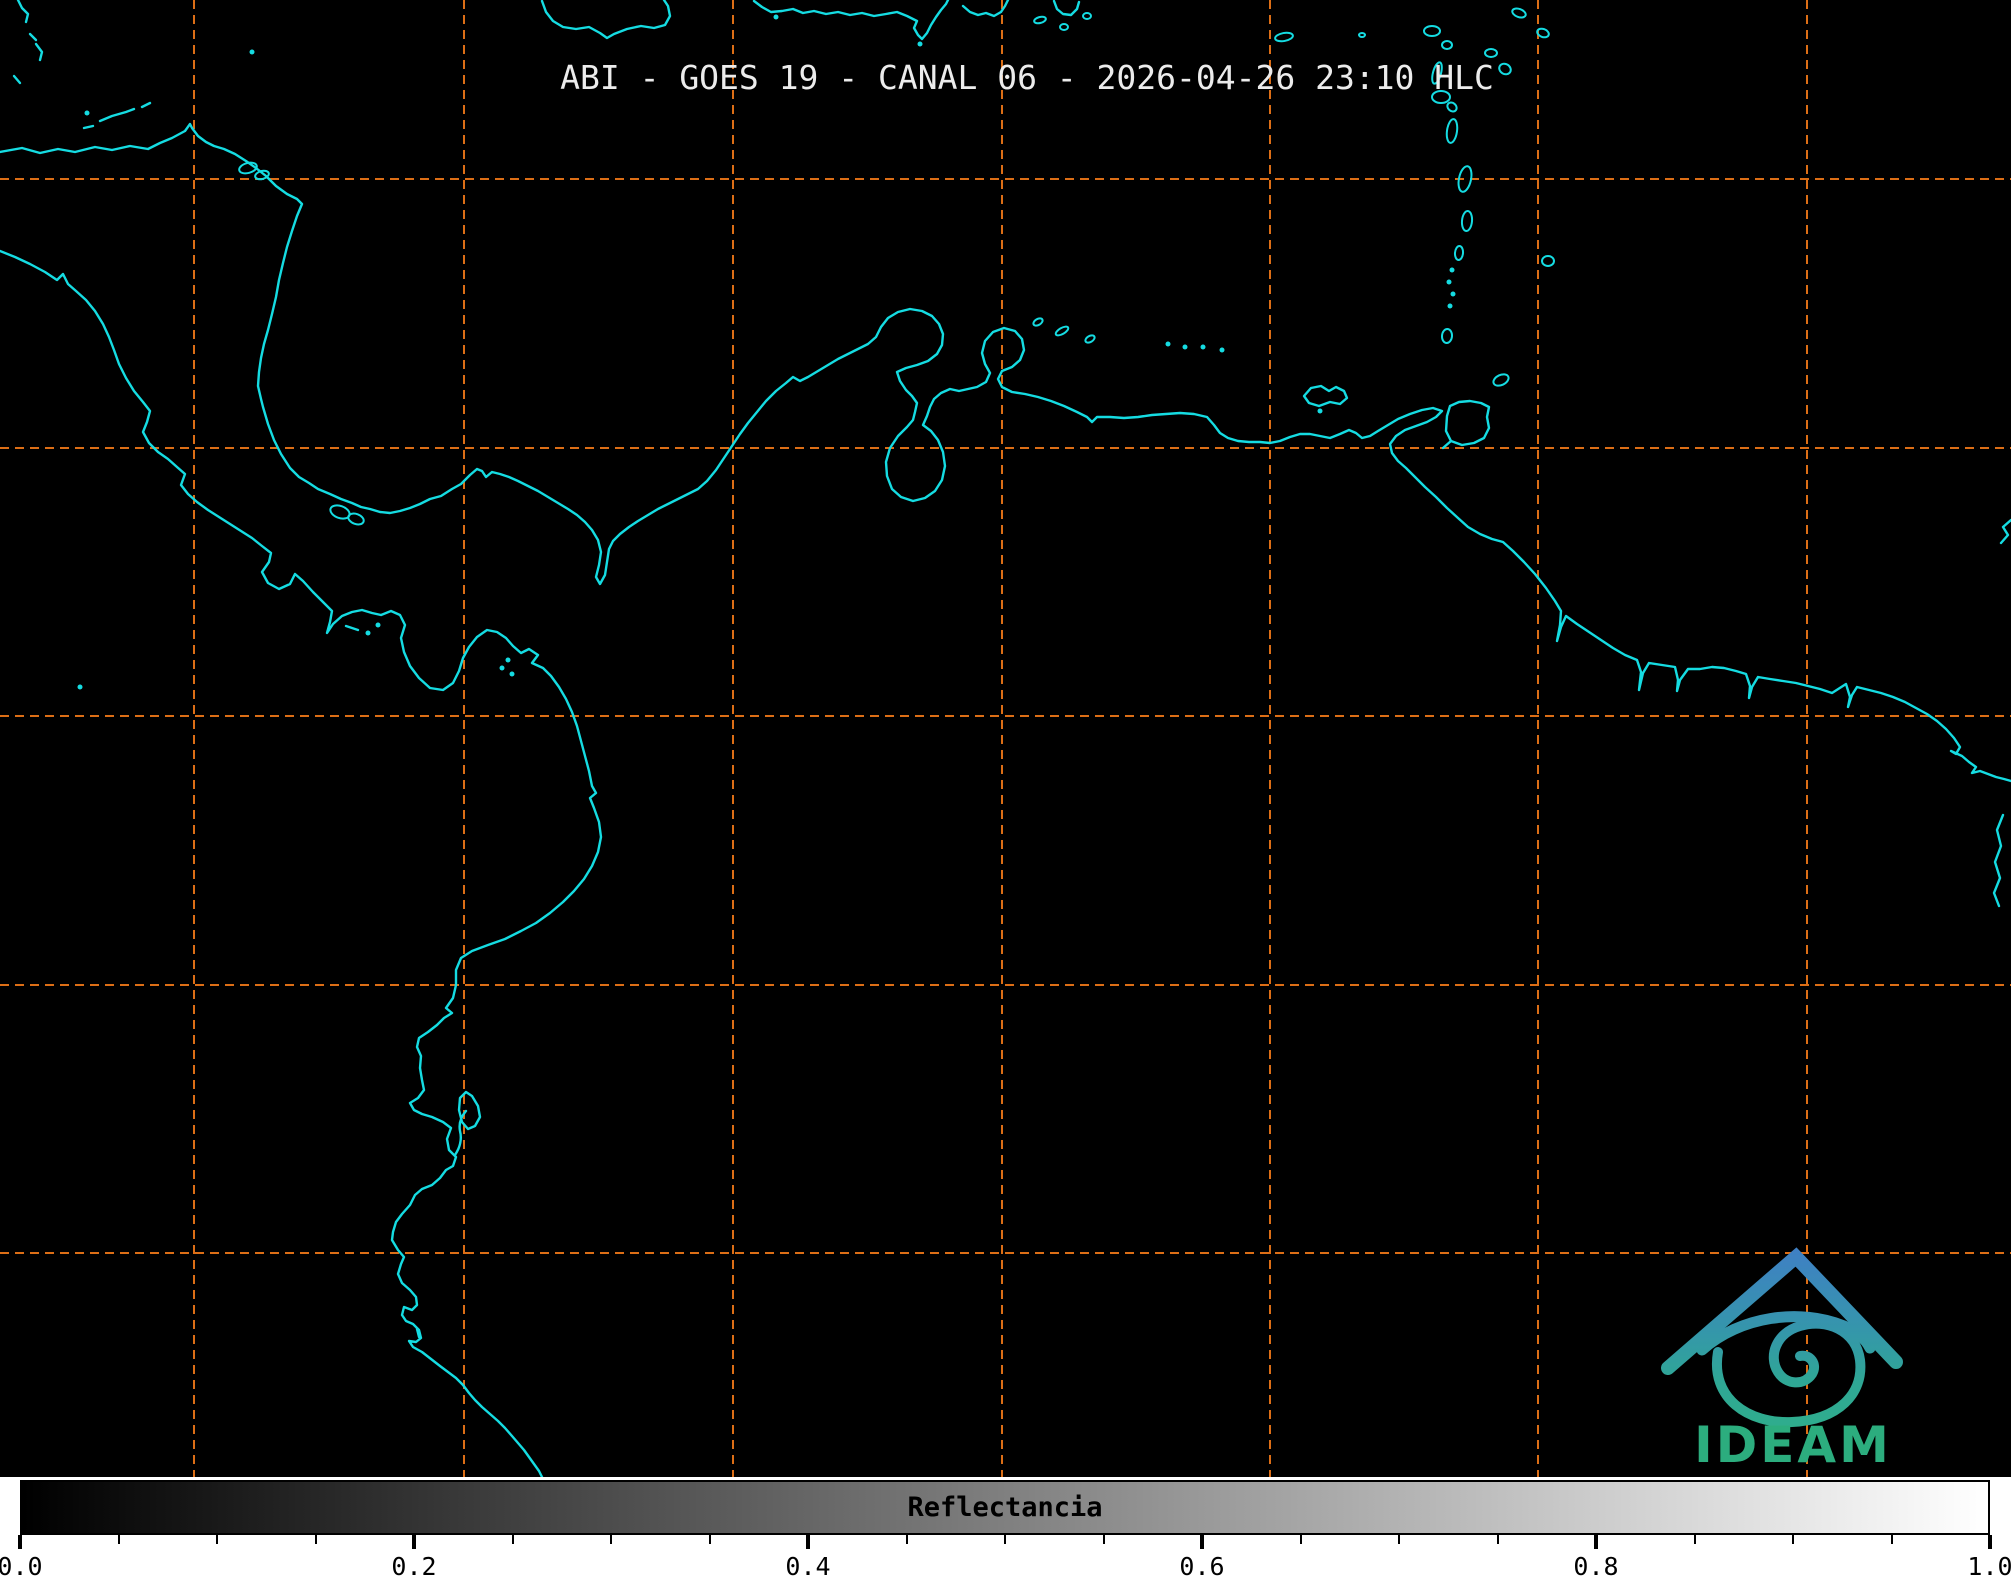 The width and height of the screenshot is (2011, 1577). I want to click on colorbar-tick-label: 0.4, so click(808, 1564).